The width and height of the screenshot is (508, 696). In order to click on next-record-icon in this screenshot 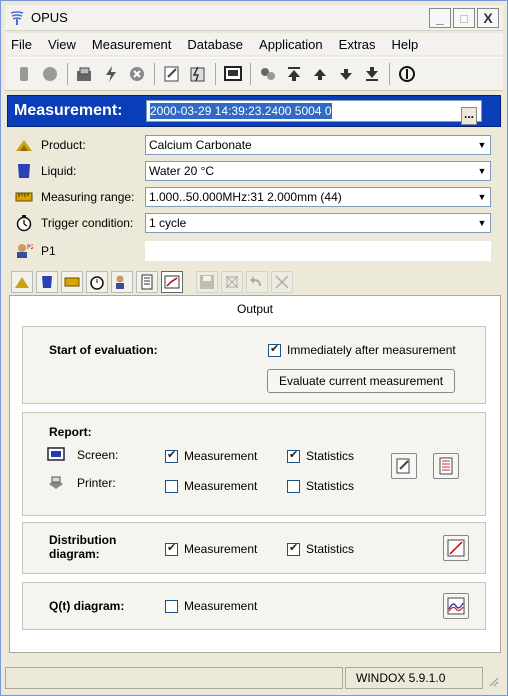, I will do `click(346, 74)`.